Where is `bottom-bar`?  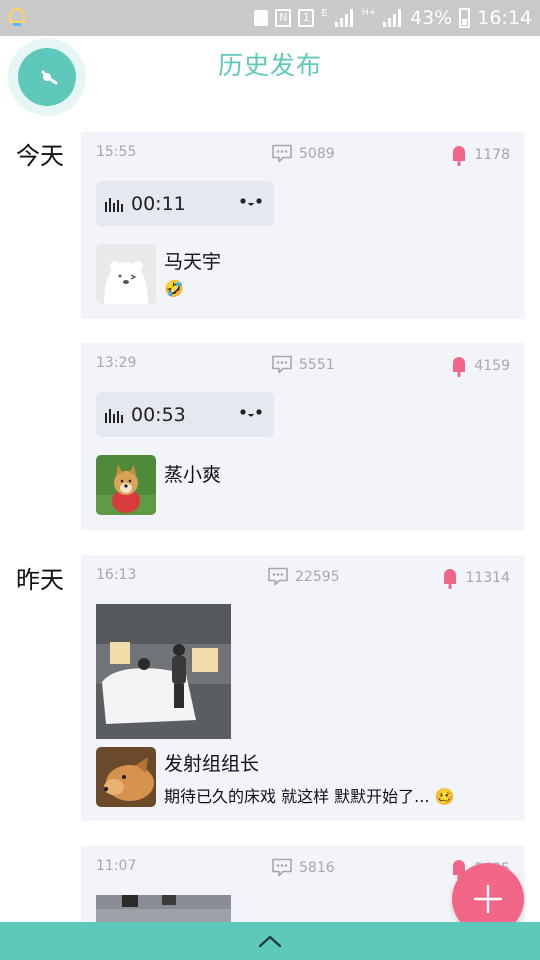 bottom-bar is located at coordinates (270, 941).